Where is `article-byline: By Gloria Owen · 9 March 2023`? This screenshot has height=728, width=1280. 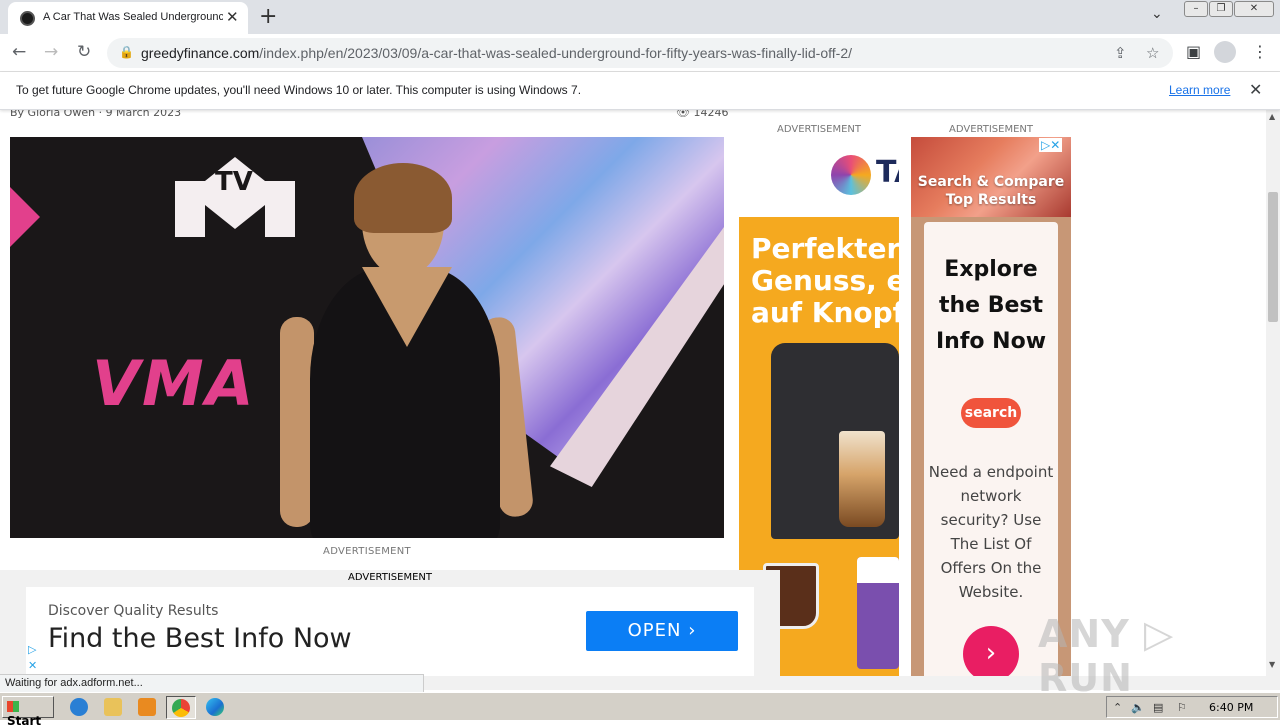 article-byline: By Gloria Owen · 9 March 2023 is located at coordinates (96, 114).